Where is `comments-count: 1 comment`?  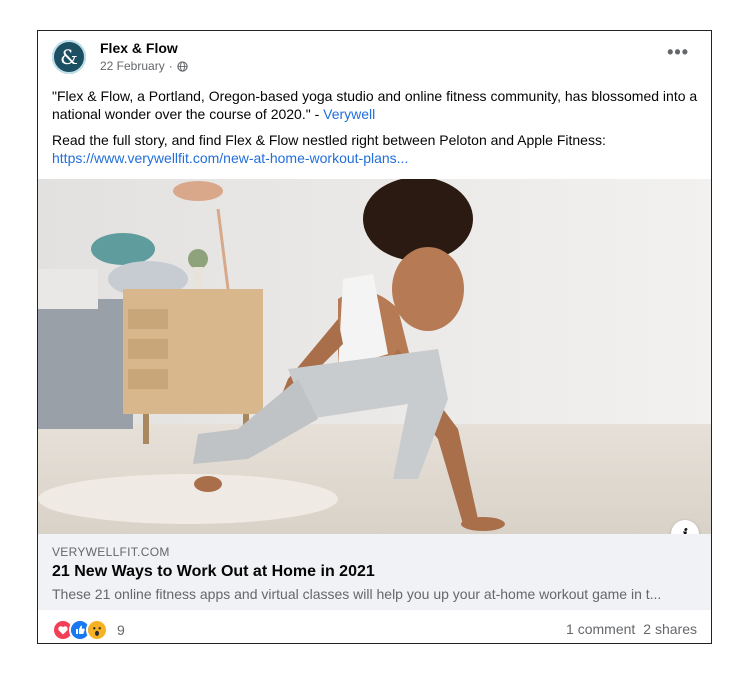 comments-count: 1 comment is located at coordinates (600, 629).